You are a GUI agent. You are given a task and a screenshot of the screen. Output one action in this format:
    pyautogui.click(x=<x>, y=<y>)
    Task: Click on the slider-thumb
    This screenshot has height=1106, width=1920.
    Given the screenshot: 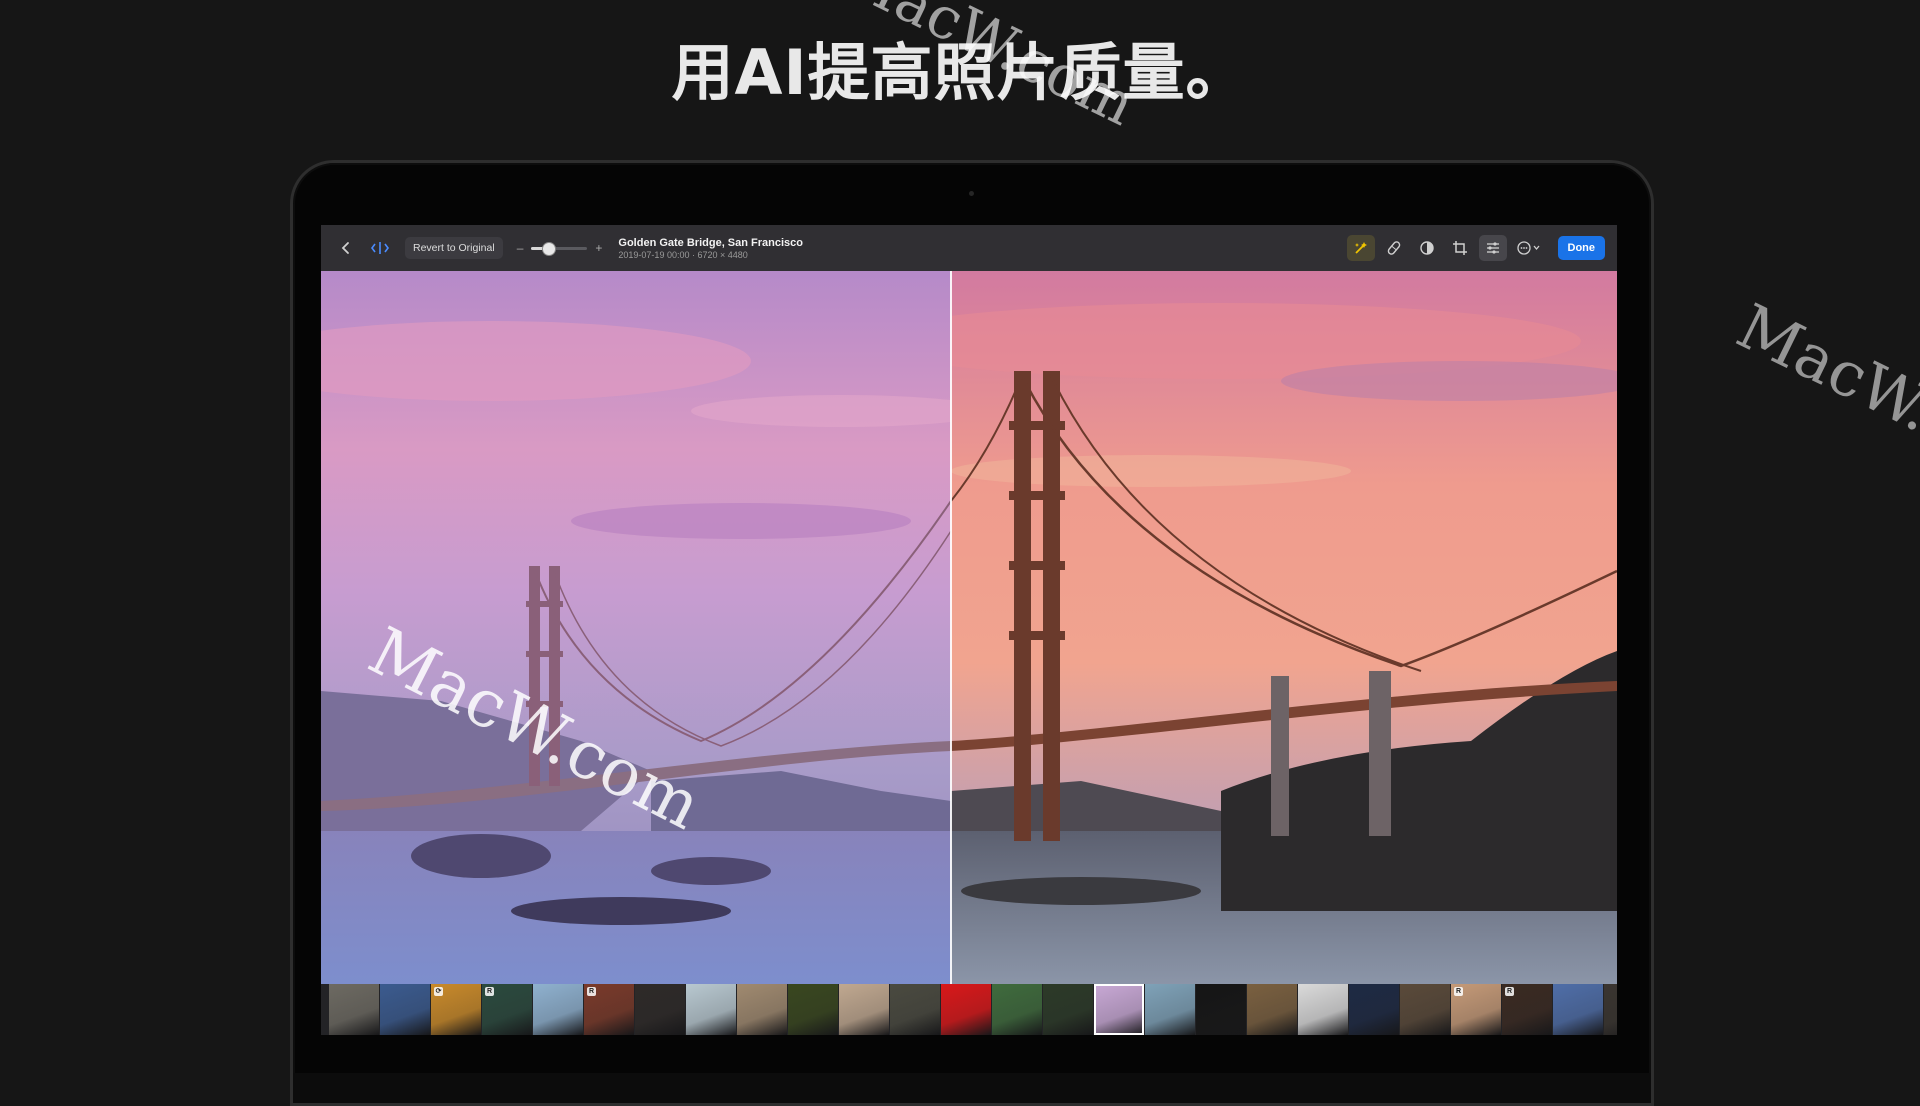 What is the action you would take?
    pyautogui.click(x=549, y=248)
    